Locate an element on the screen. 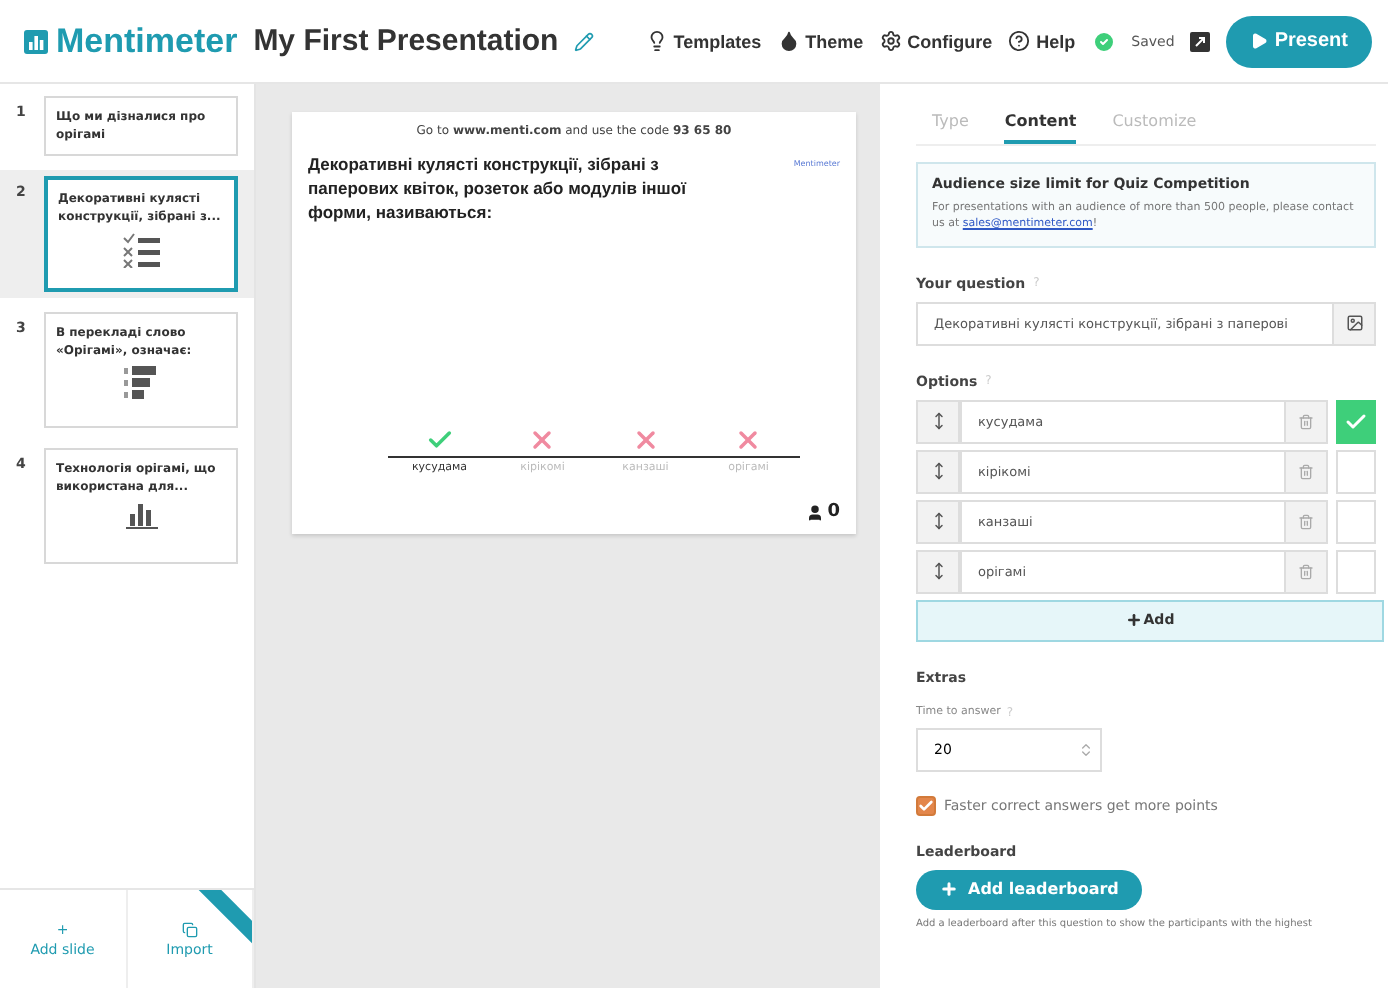 This screenshot has width=1388, height=988. lightbulb-icon is located at coordinates (656, 41).